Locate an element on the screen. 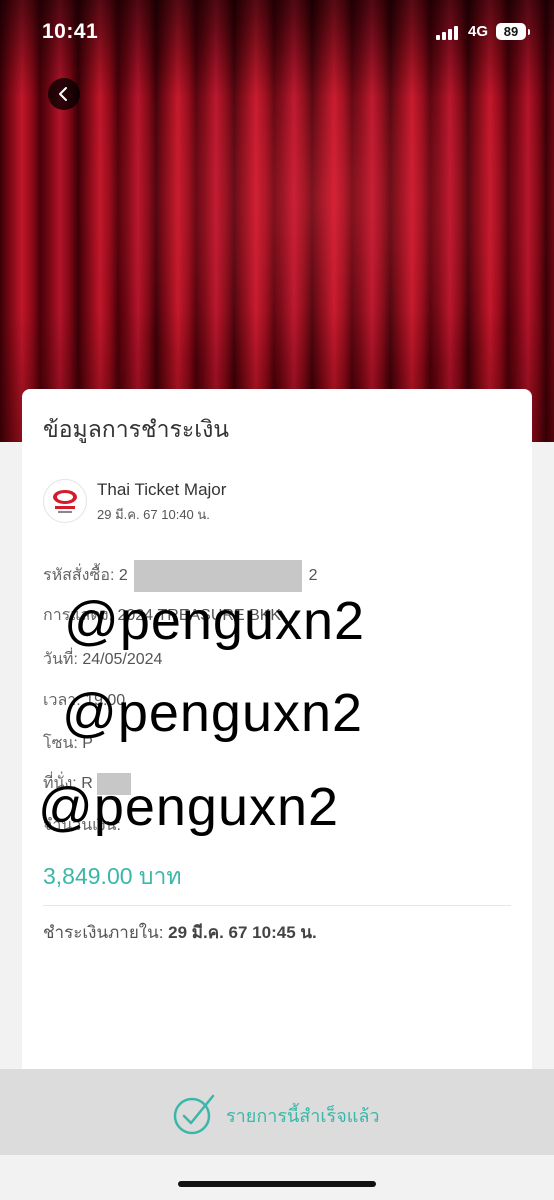 This screenshot has width=554, height=1200. success-status-text: รายการนี้สำเร็จแล้ว is located at coordinates (303, 1116).